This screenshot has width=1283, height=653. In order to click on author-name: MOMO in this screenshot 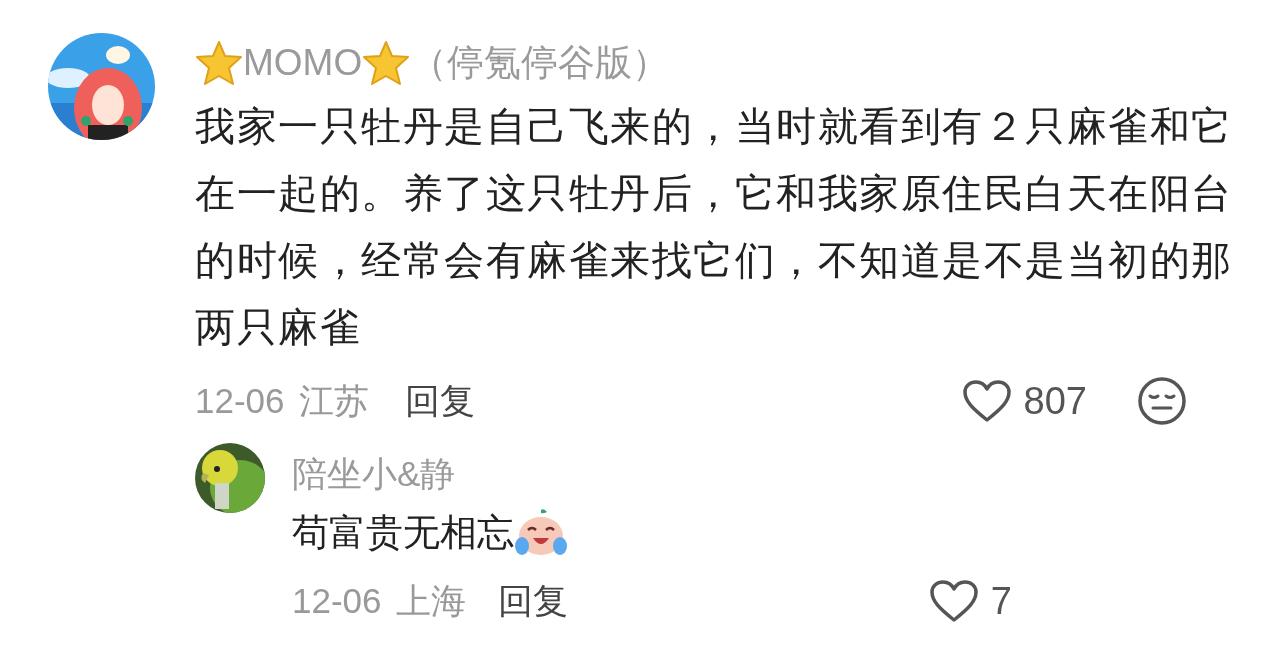, I will do `click(303, 63)`.